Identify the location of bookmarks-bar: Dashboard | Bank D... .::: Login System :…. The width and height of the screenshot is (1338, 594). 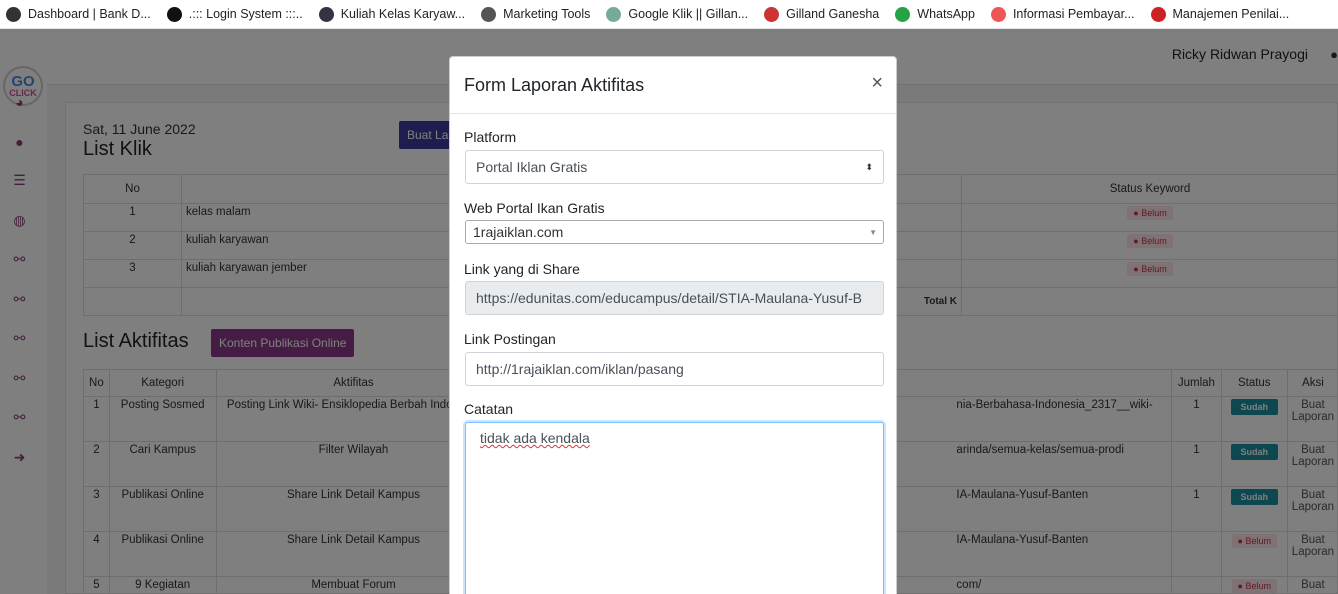
(669, 14).